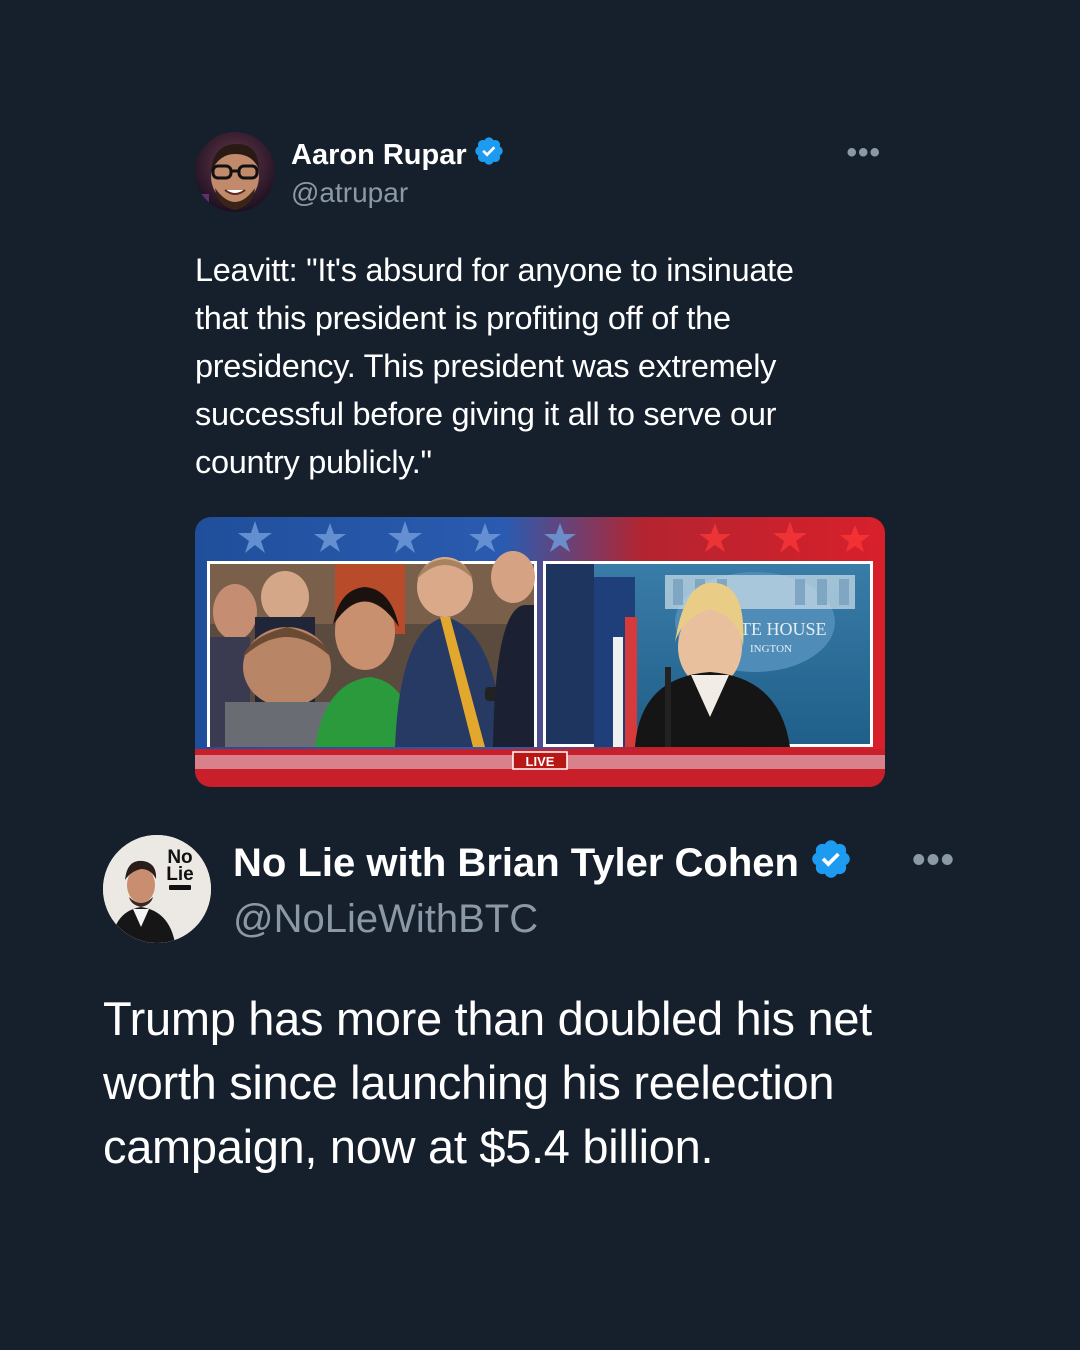 This screenshot has height=1350, width=1080. What do you see at coordinates (771, 649) in the screenshot?
I see `backdrop-text-2: INGTON` at bounding box center [771, 649].